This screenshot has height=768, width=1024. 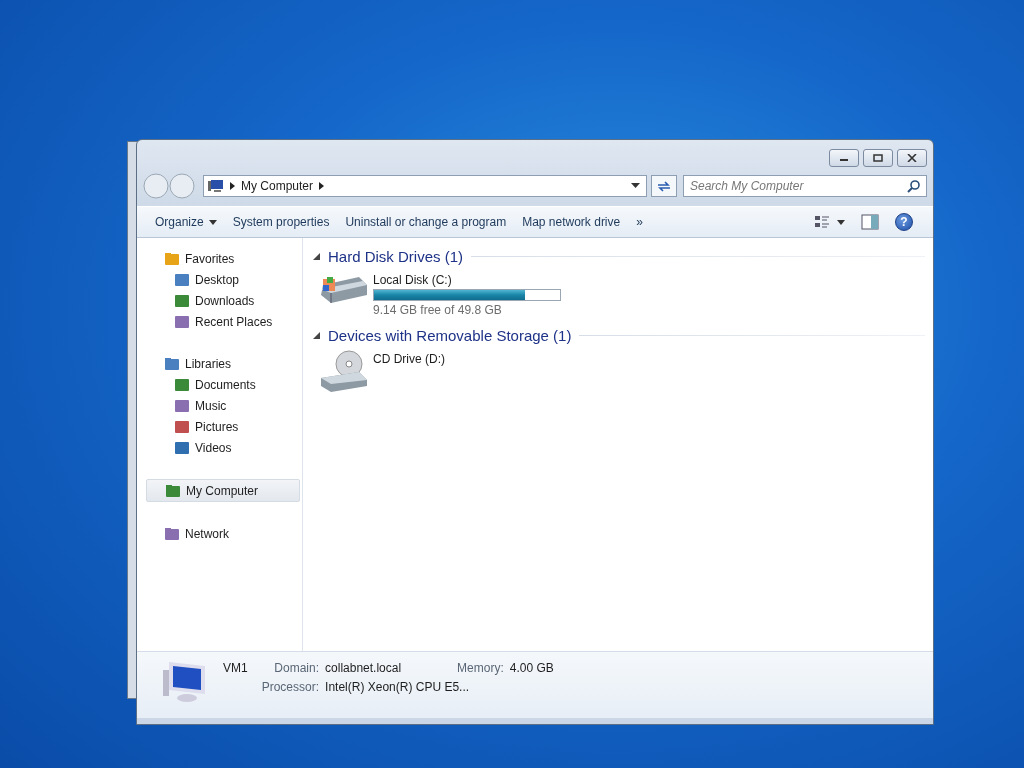 I want to click on detail-label: Domain:, so click(x=296, y=668).